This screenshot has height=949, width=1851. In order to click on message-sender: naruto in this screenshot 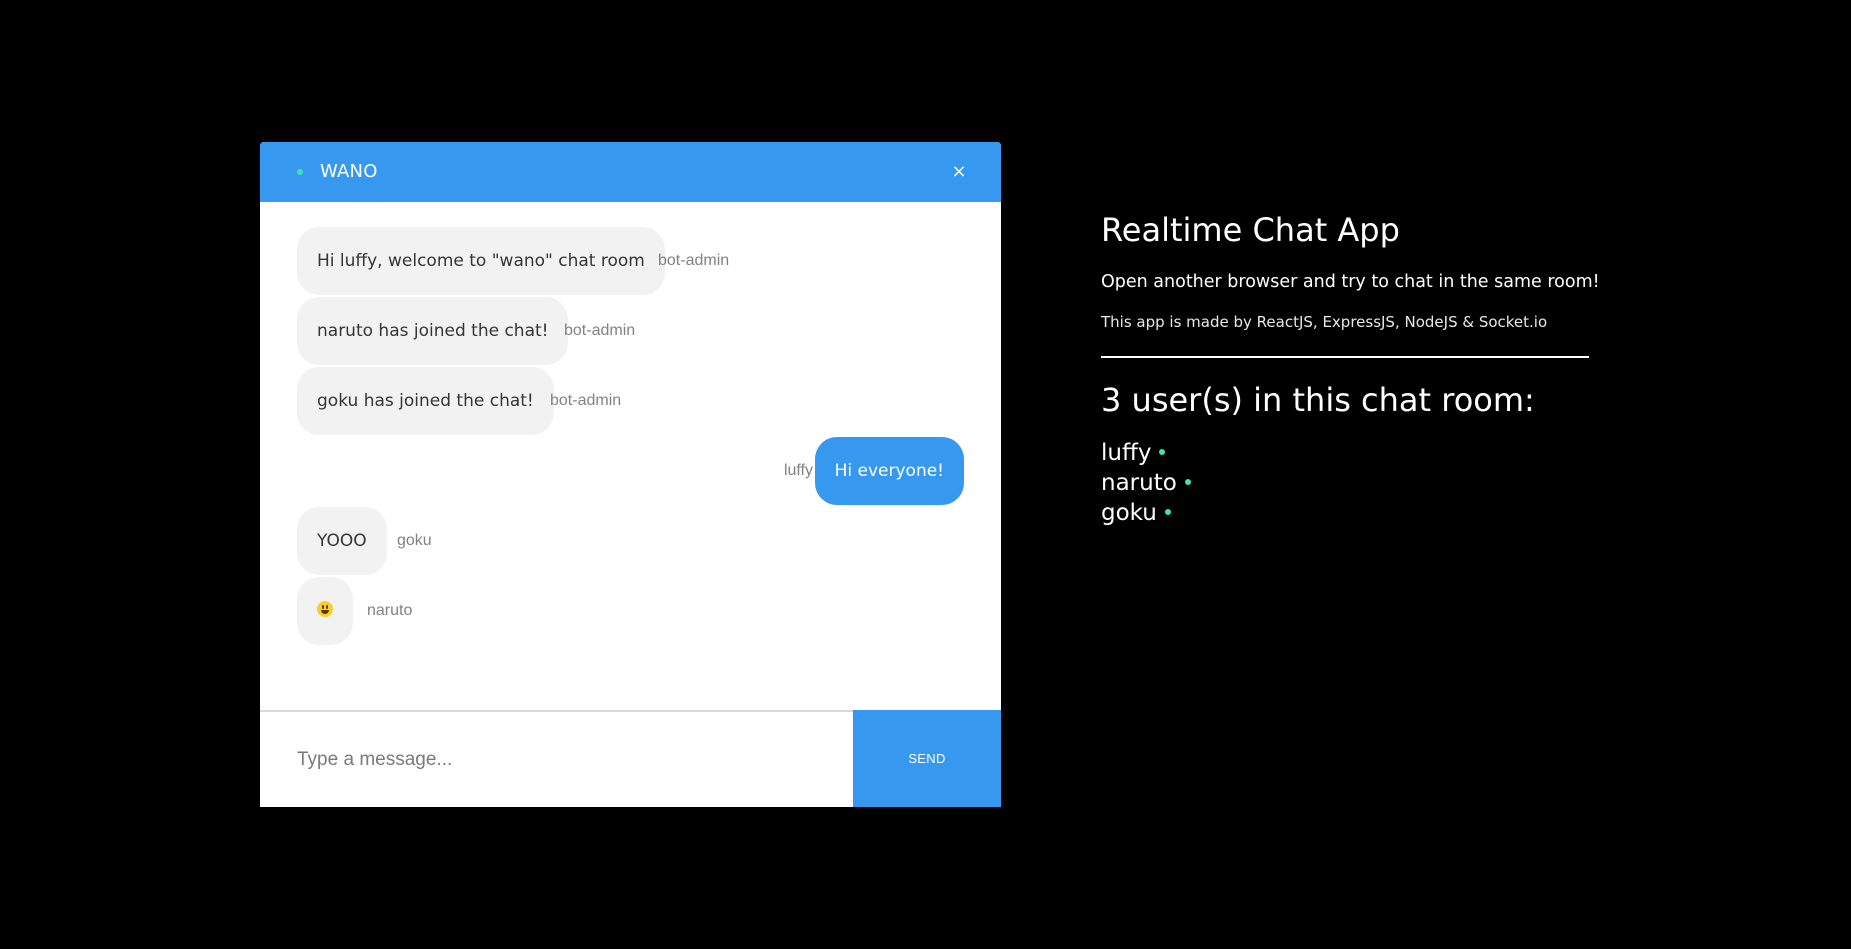, I will do `click(390, 610)`.